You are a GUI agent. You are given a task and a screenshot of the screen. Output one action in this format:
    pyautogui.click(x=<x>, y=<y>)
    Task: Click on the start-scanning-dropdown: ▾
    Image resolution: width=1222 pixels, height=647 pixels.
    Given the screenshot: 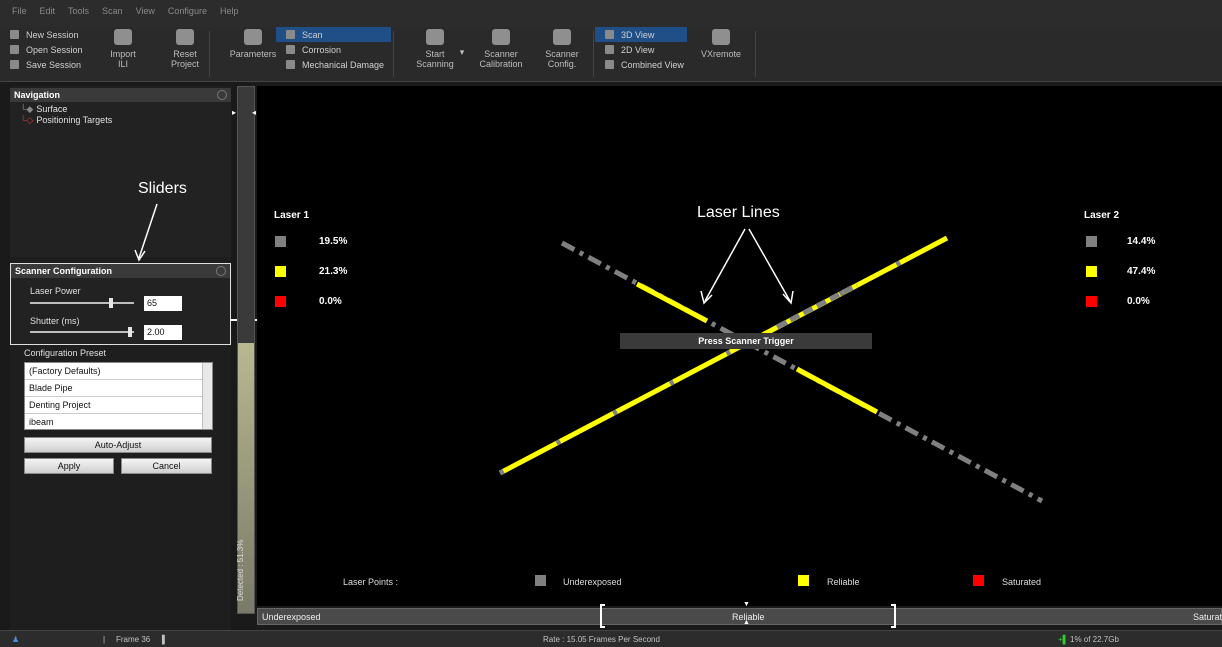 What is the action you would take?
    pyautogui.click(x=462, y=52)
    